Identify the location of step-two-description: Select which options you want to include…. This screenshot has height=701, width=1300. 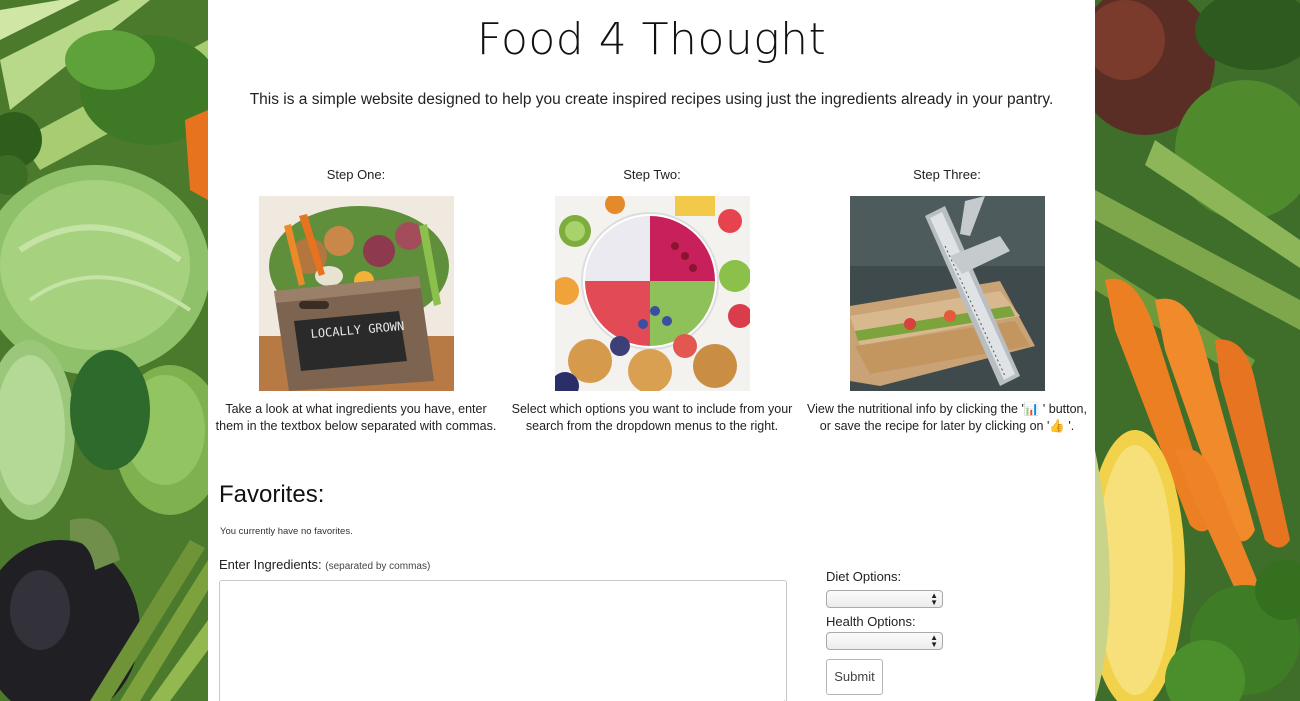
(652, 417).